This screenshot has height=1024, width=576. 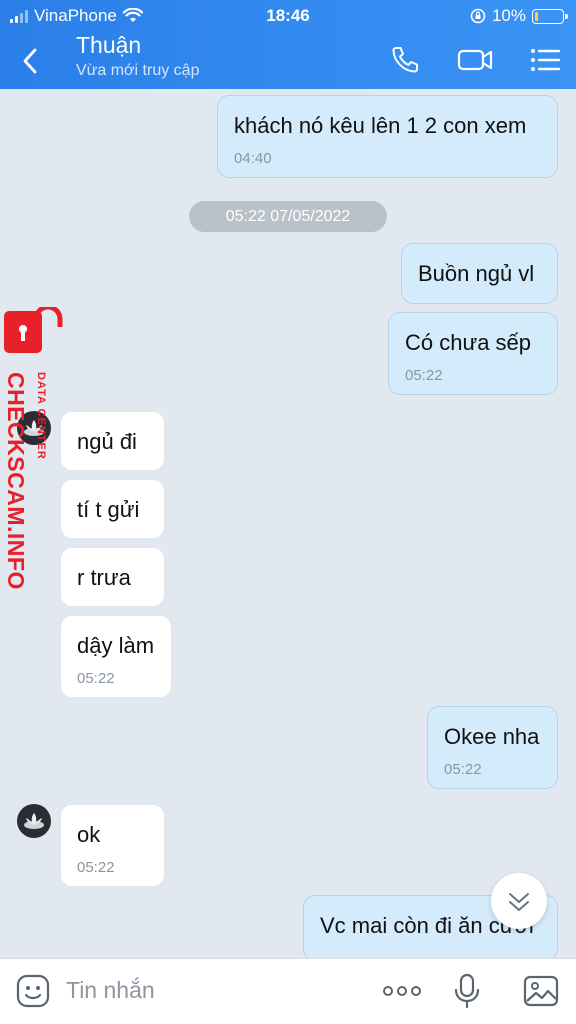 What do you see at coordinates (550, 16) in the screenshot?
I see `battery-icon` at bounding box center [550, 16].